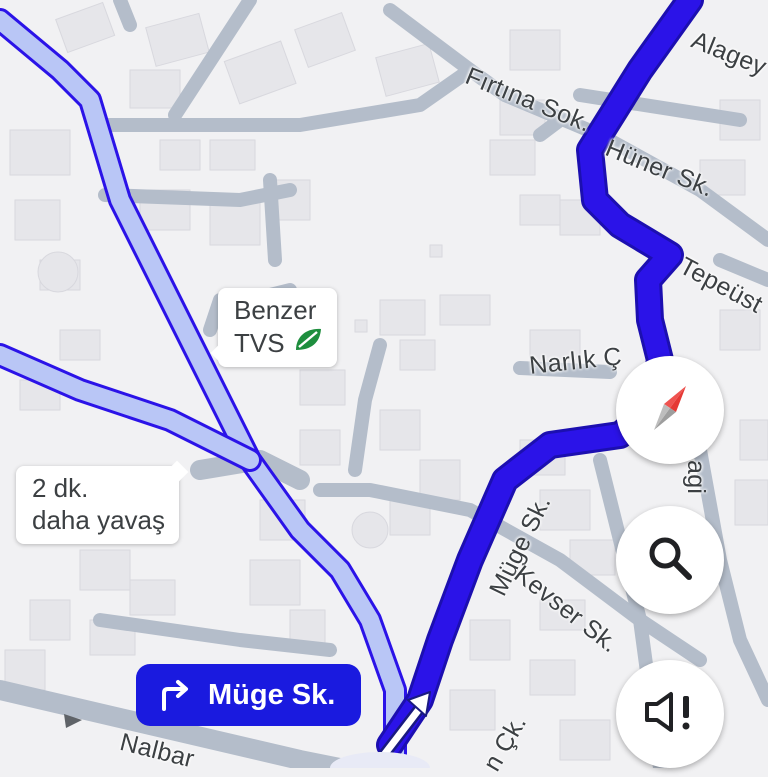 The image size is (768, 777). Describe the element at coordinates (272, 694) in the screenshot. I see `next-turn-street: Müge Sk.` at that location.